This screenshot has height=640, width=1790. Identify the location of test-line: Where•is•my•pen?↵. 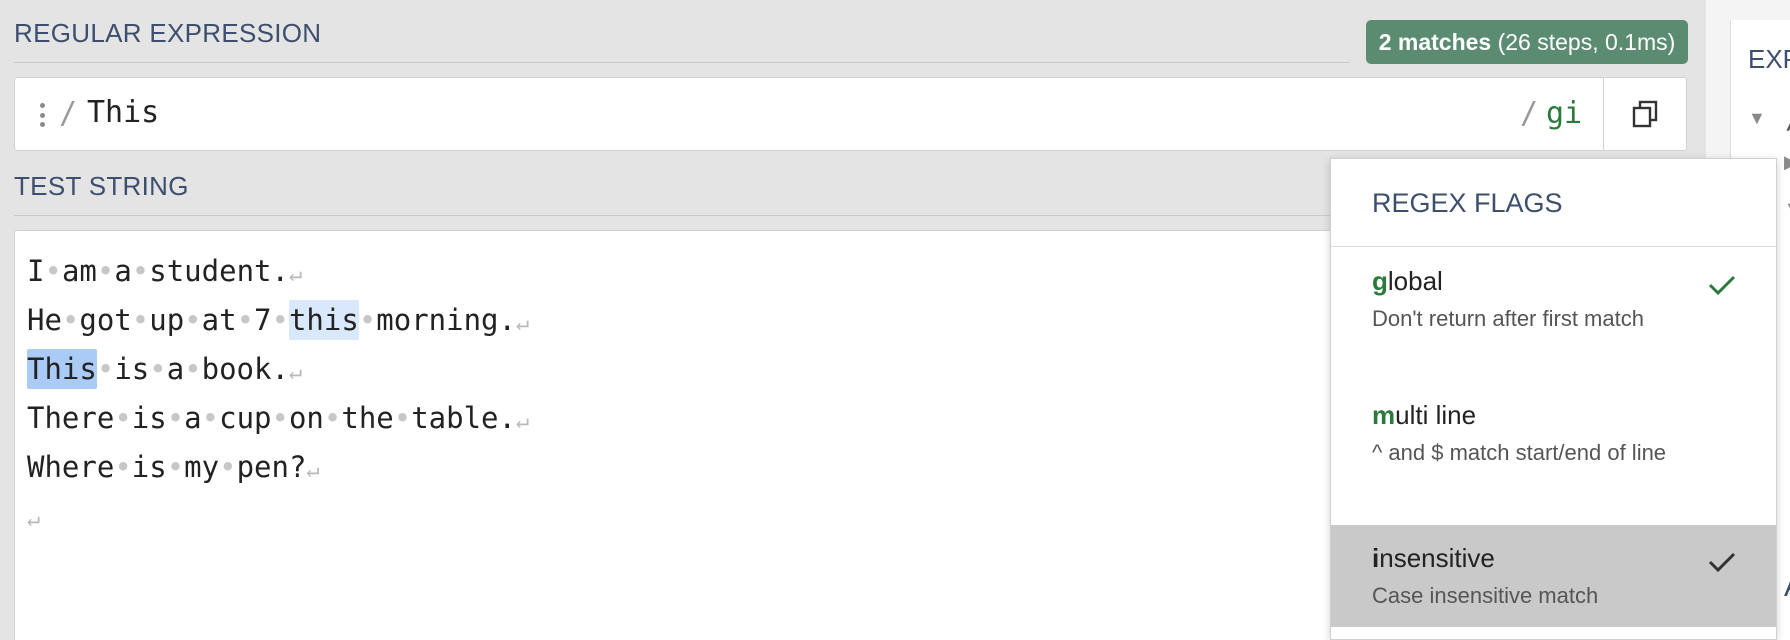
(278, 467).